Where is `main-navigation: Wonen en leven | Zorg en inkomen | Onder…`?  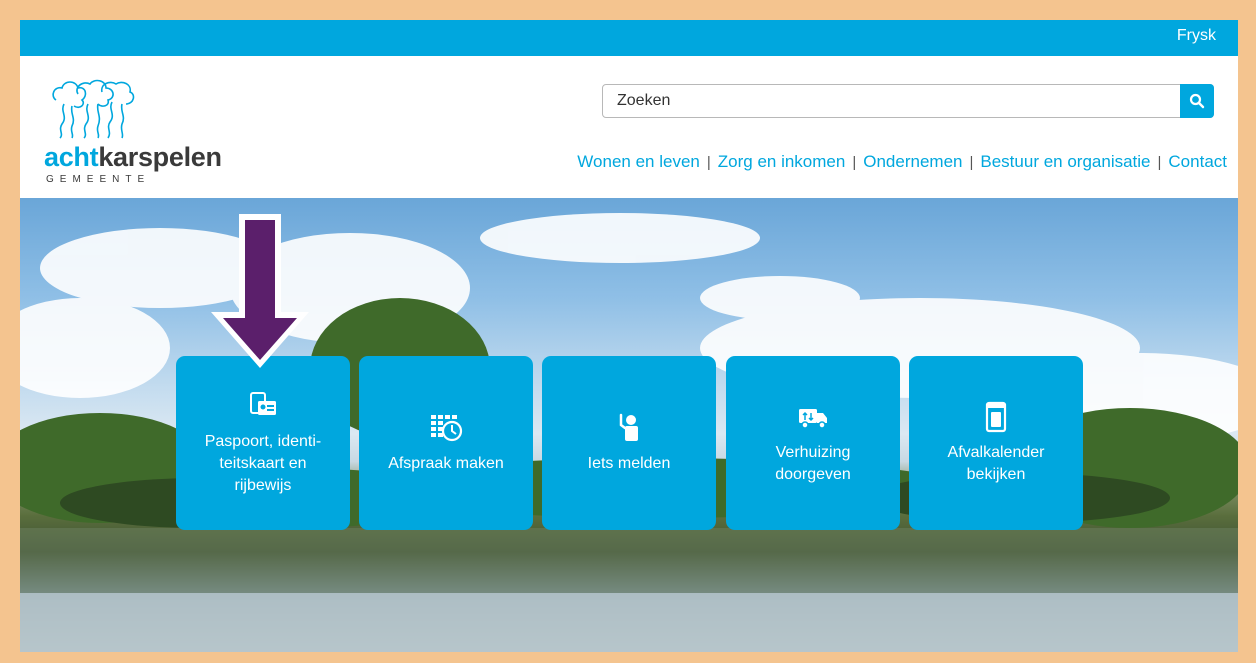 main-navigation: Wonen en leven | Zorg en inkomen | Onder… is located at coordinates (902, 162).